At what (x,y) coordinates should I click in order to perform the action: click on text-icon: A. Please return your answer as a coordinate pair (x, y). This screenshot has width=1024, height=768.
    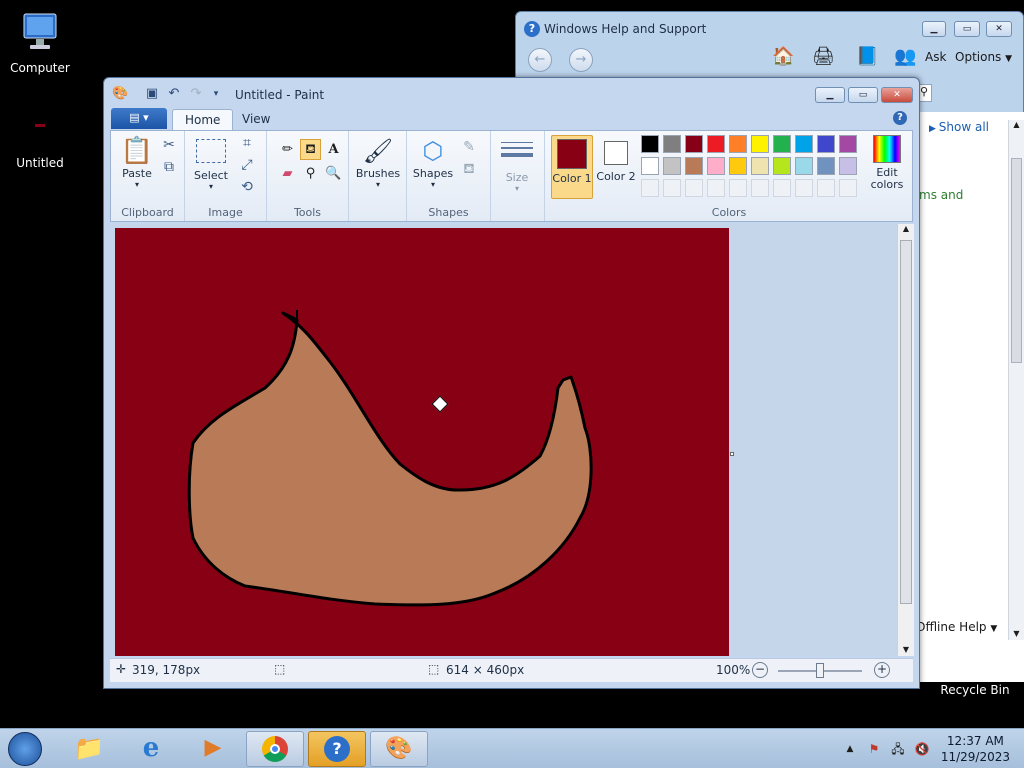
    Looking at the image, I should click on (333, 149).